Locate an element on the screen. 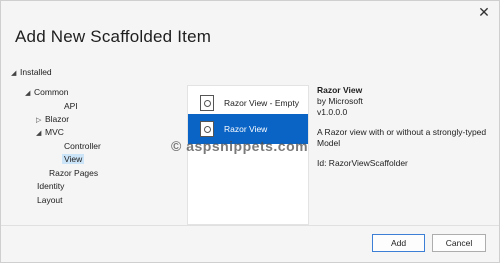  tree-label: Common is located at coordinates (51, 92).